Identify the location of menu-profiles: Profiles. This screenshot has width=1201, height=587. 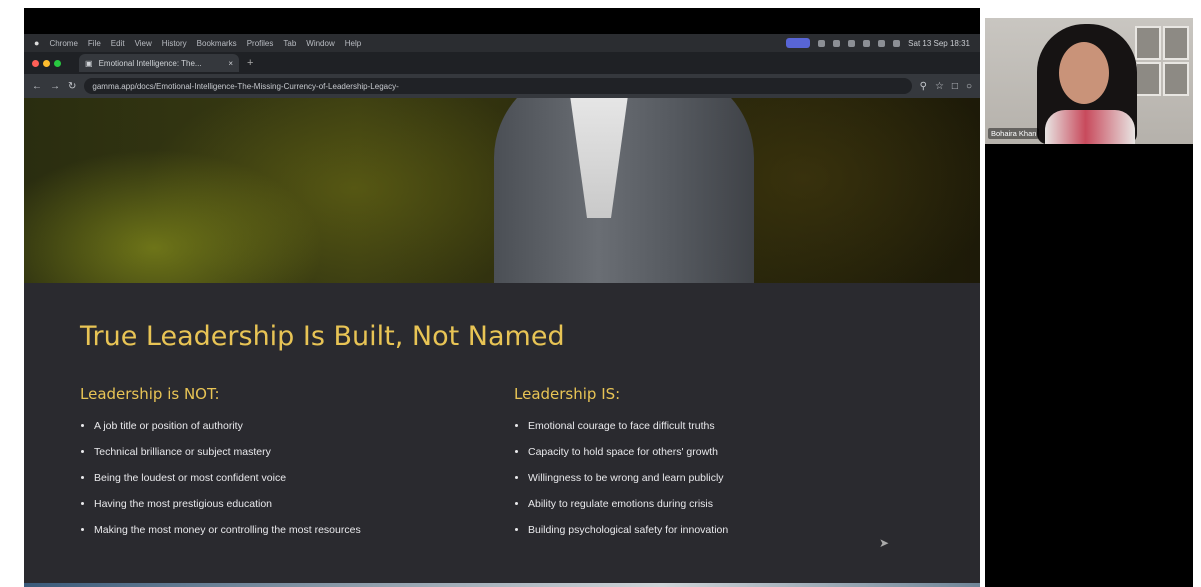
(260, 43).